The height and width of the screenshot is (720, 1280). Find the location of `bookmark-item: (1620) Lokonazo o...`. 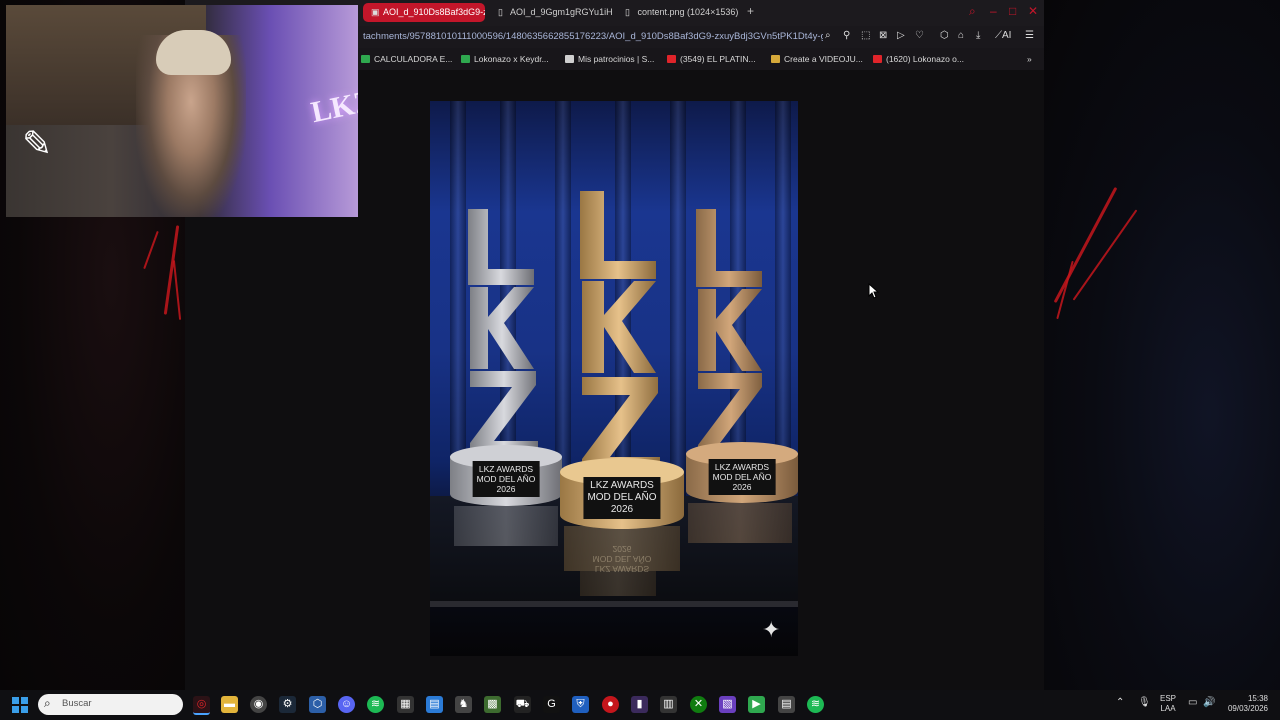

bookmark-item: (1620) Lokonazo o... is located at coordinates (918, 59).